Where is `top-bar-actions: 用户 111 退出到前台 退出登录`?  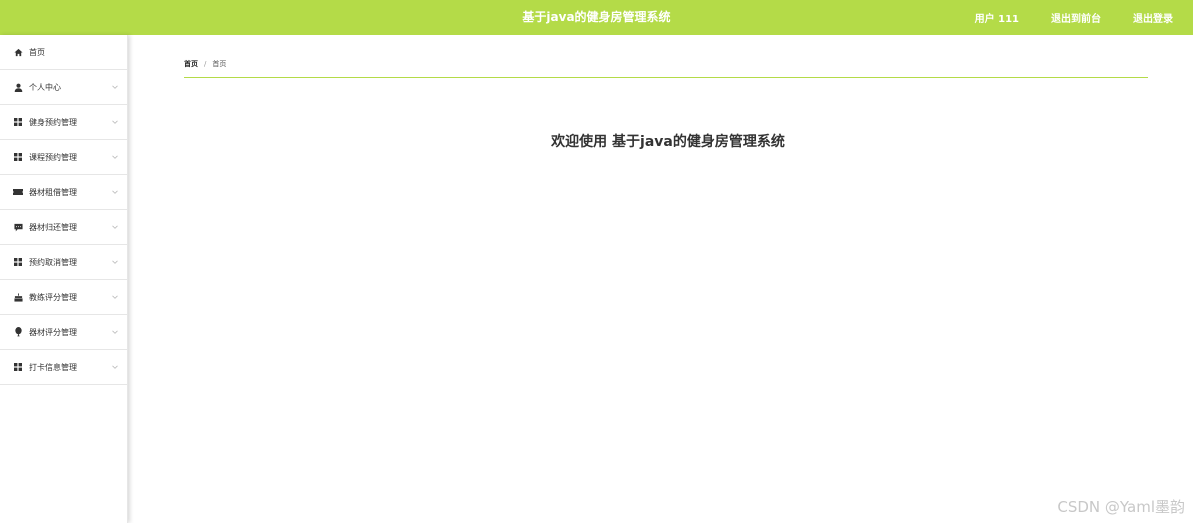
top-bar-actions: 用户 111 退出到前台 退出登录 is located at coordinates (1084, 17).